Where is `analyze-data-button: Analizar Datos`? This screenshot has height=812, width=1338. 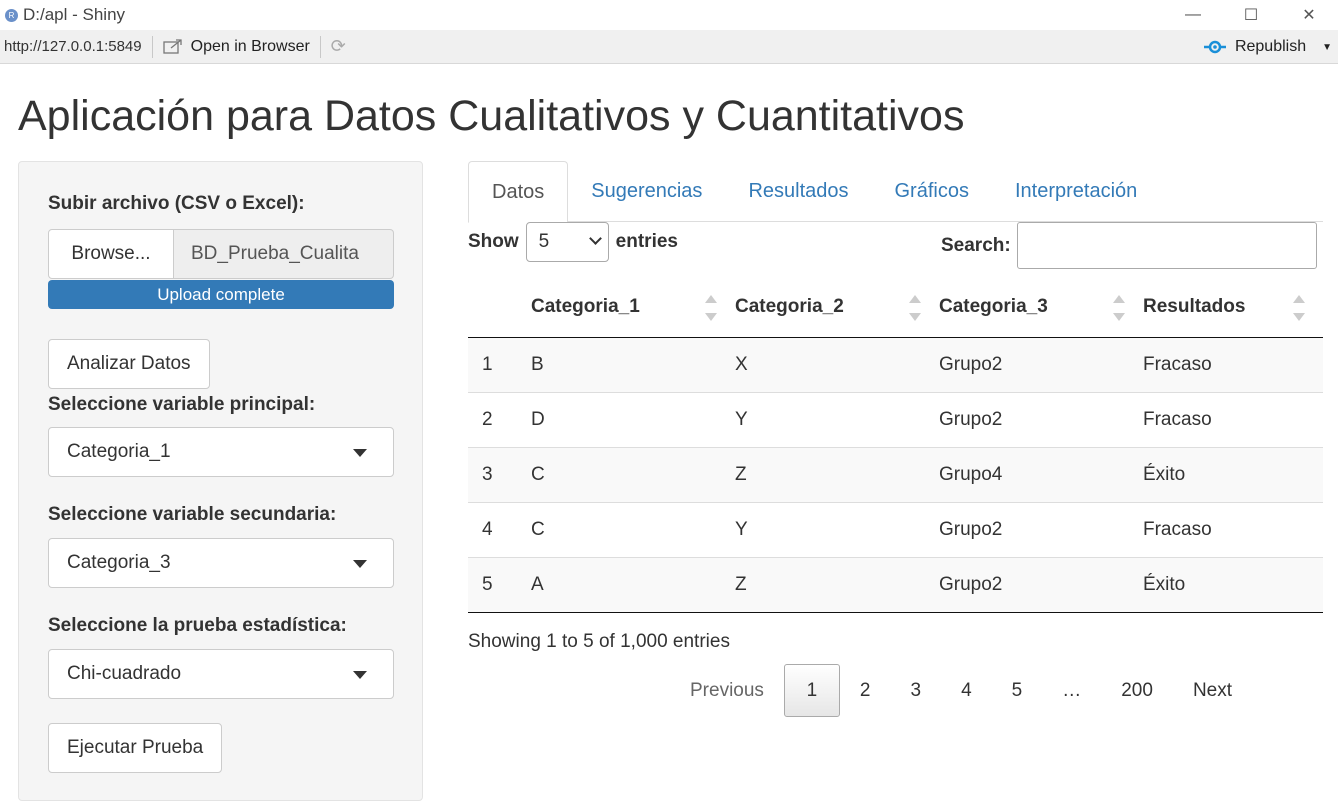 analyze-data-button: Analizar Datos is located at coordinates (129, 364).